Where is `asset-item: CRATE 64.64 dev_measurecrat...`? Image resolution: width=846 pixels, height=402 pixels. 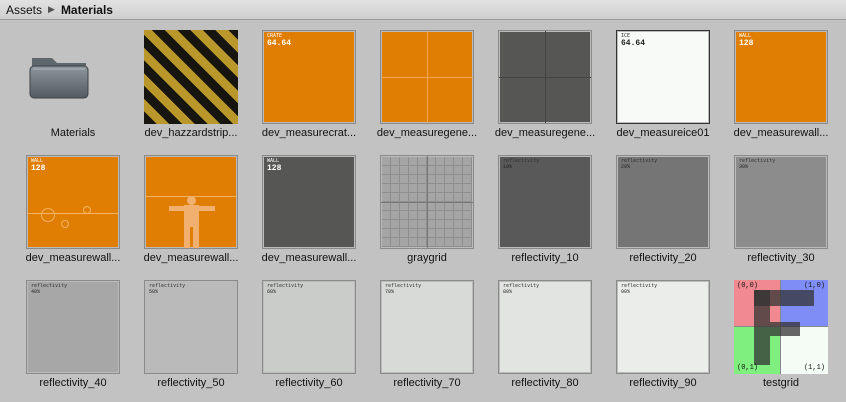 asset-item: CRATE 64.64 dev_measurecrat... is located at coordinates (303, 84).